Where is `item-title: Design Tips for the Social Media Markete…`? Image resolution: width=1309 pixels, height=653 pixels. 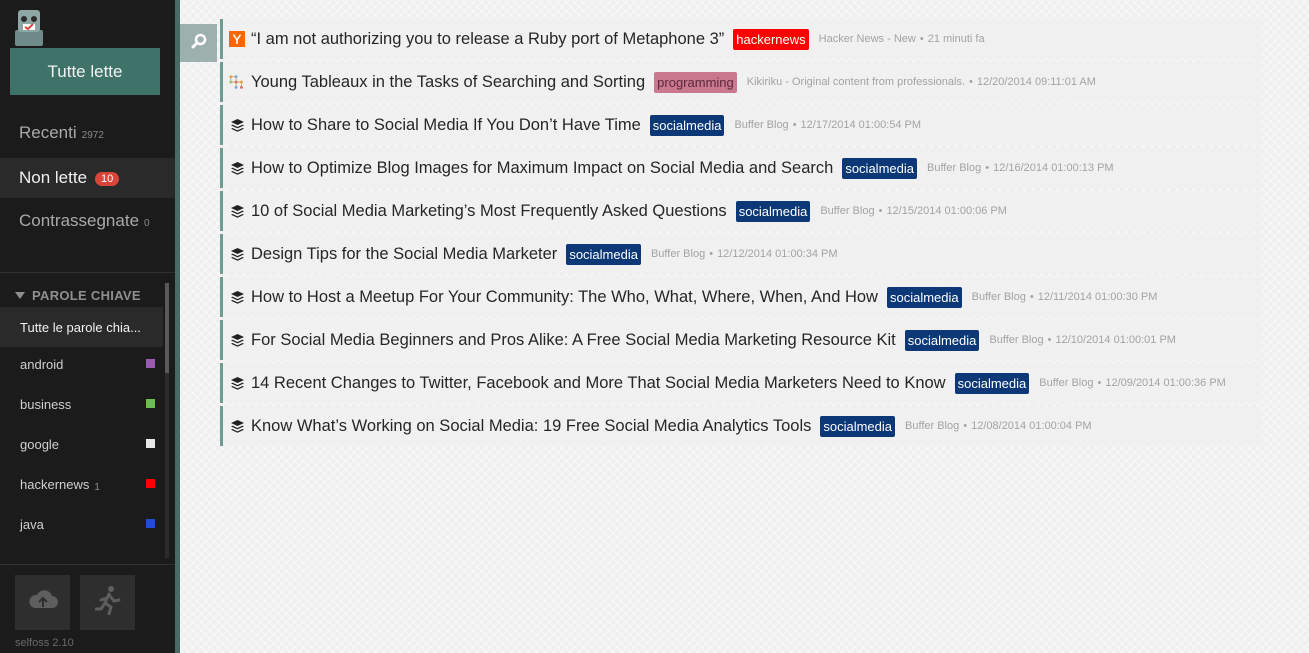
item-title: Design Tips for the Social Media Markete… is located at coordinates (404, 254).